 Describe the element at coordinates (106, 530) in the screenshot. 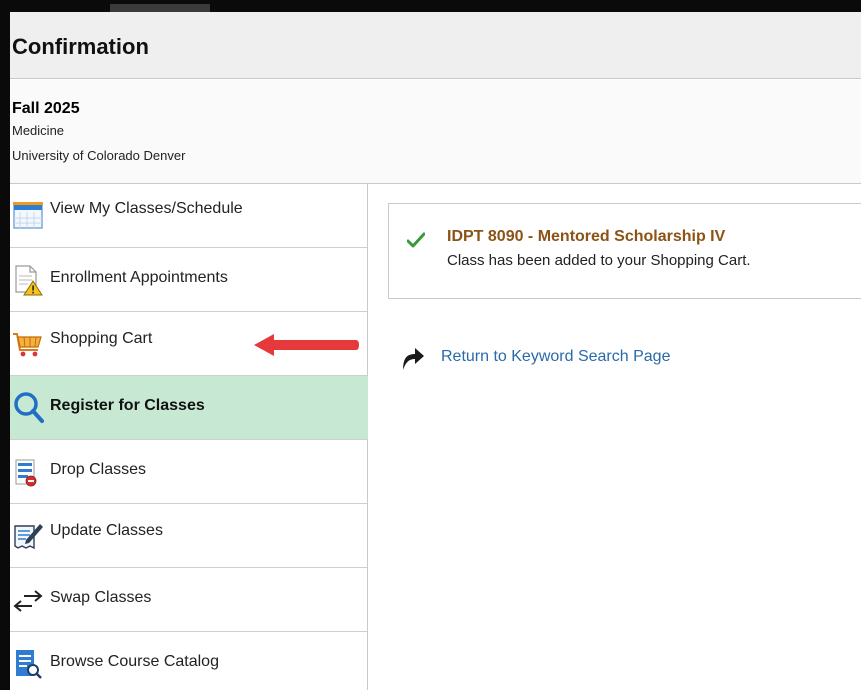

I see `sidebar-item-label: Update Classes` at that location.